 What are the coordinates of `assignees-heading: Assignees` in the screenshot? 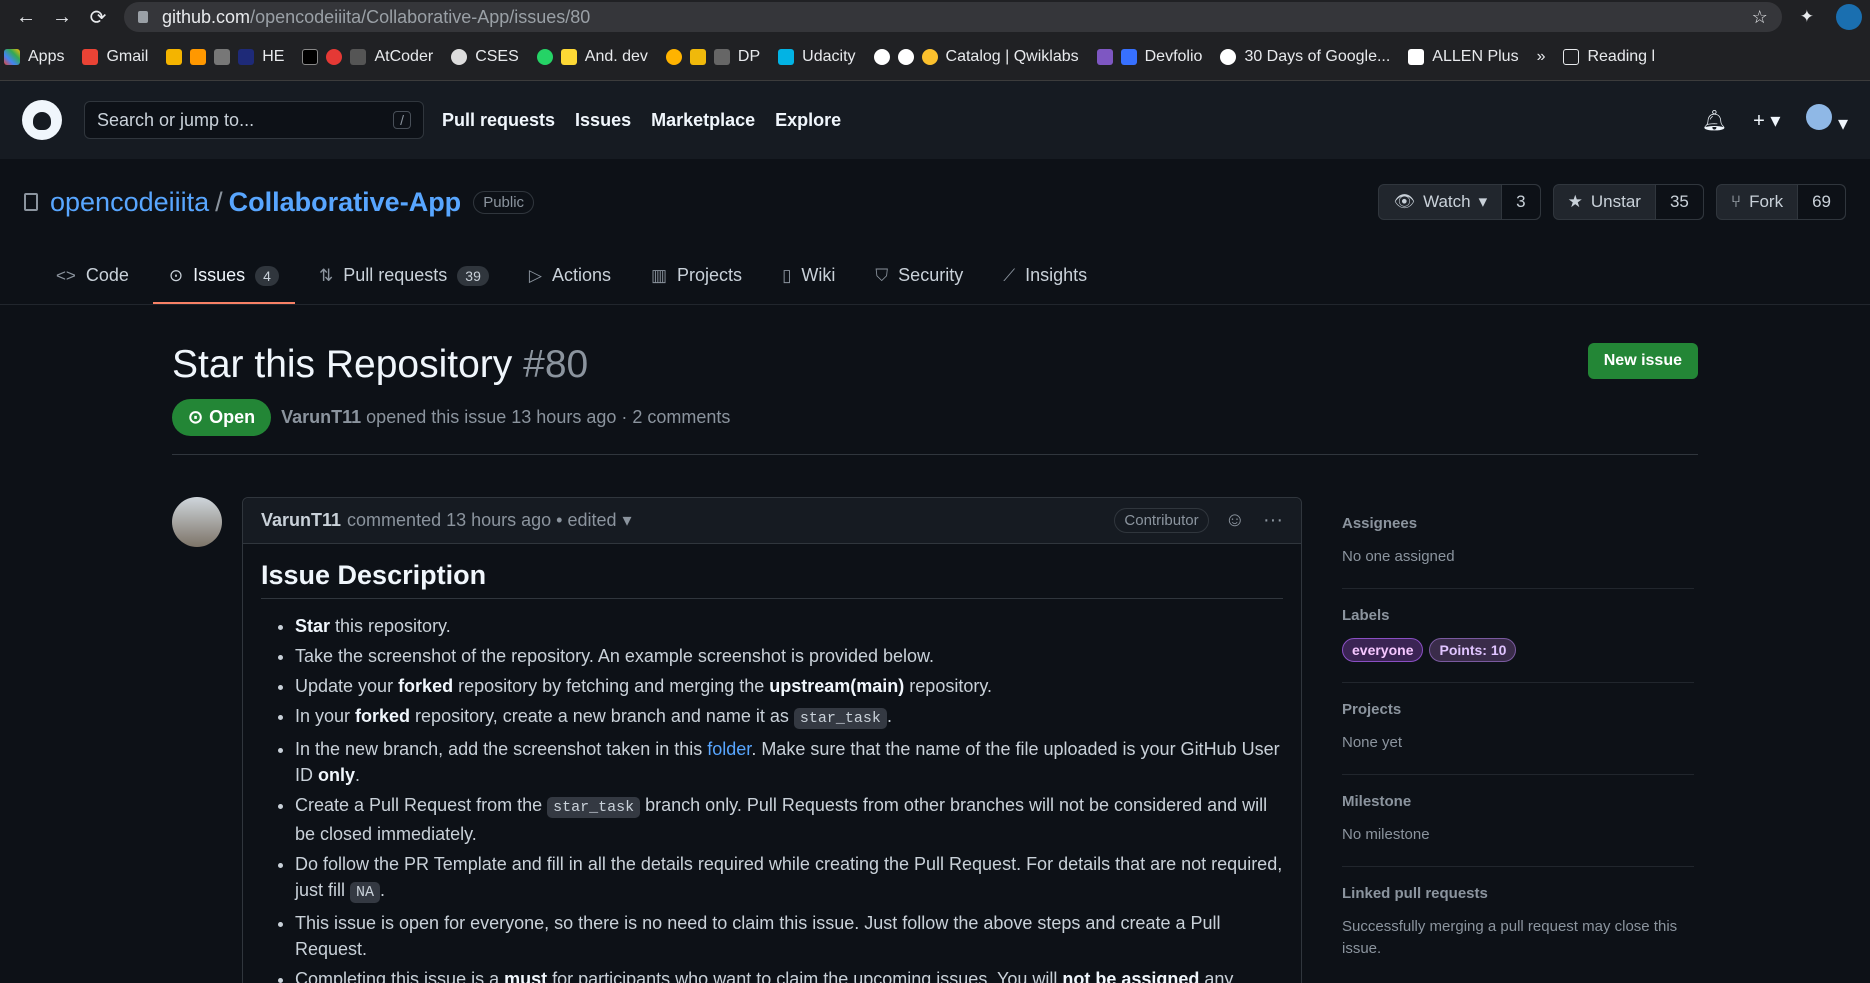 It's located at (1518, 523).